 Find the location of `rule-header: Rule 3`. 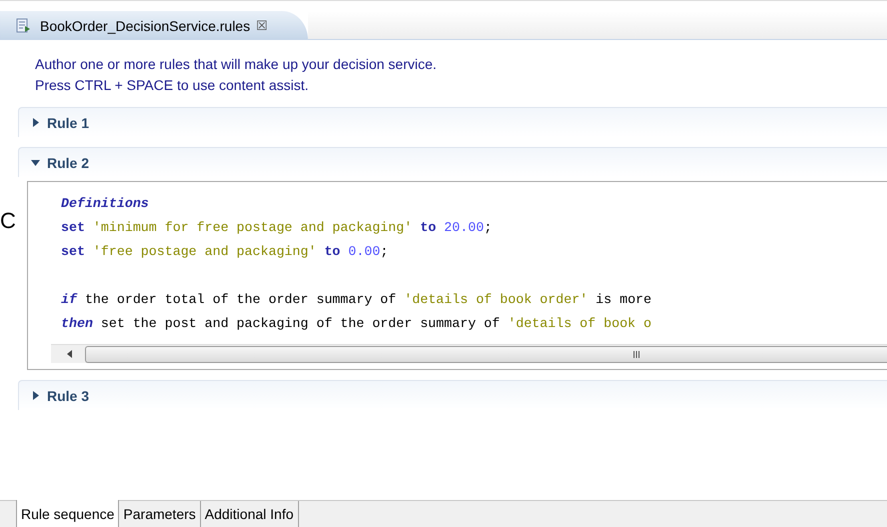

rule-header: Rule 3 is located at coordinates (452, 395).